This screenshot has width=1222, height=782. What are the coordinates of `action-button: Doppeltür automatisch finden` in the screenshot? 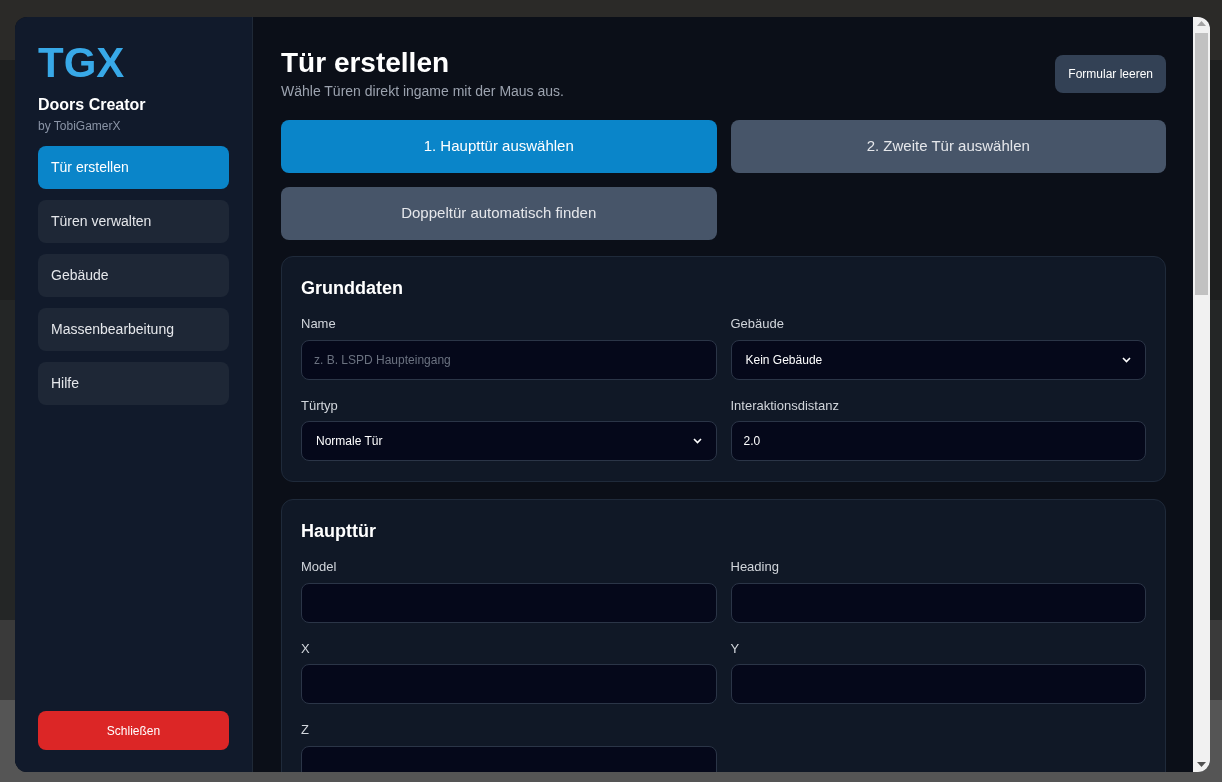 It's located at (499, 213).